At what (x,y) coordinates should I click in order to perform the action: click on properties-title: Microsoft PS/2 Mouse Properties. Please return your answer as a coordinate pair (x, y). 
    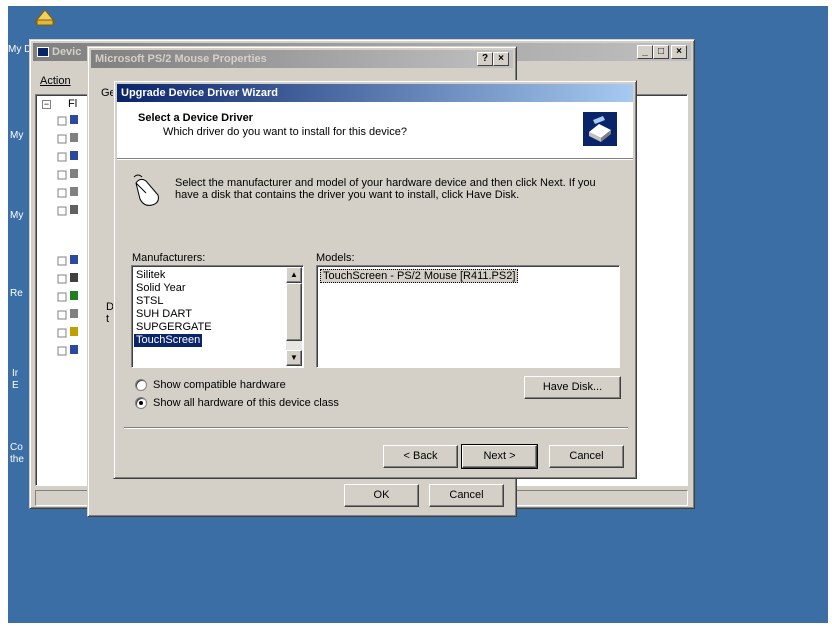
    Looking at the image, I should click on (181, 59).